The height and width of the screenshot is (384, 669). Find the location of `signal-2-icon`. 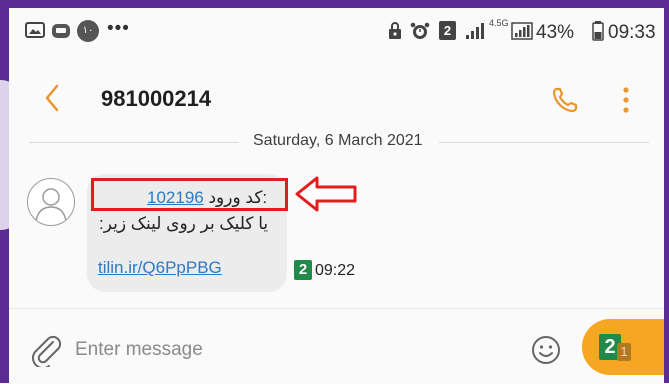

signal-2-icon is located at coordinates (522, 31).